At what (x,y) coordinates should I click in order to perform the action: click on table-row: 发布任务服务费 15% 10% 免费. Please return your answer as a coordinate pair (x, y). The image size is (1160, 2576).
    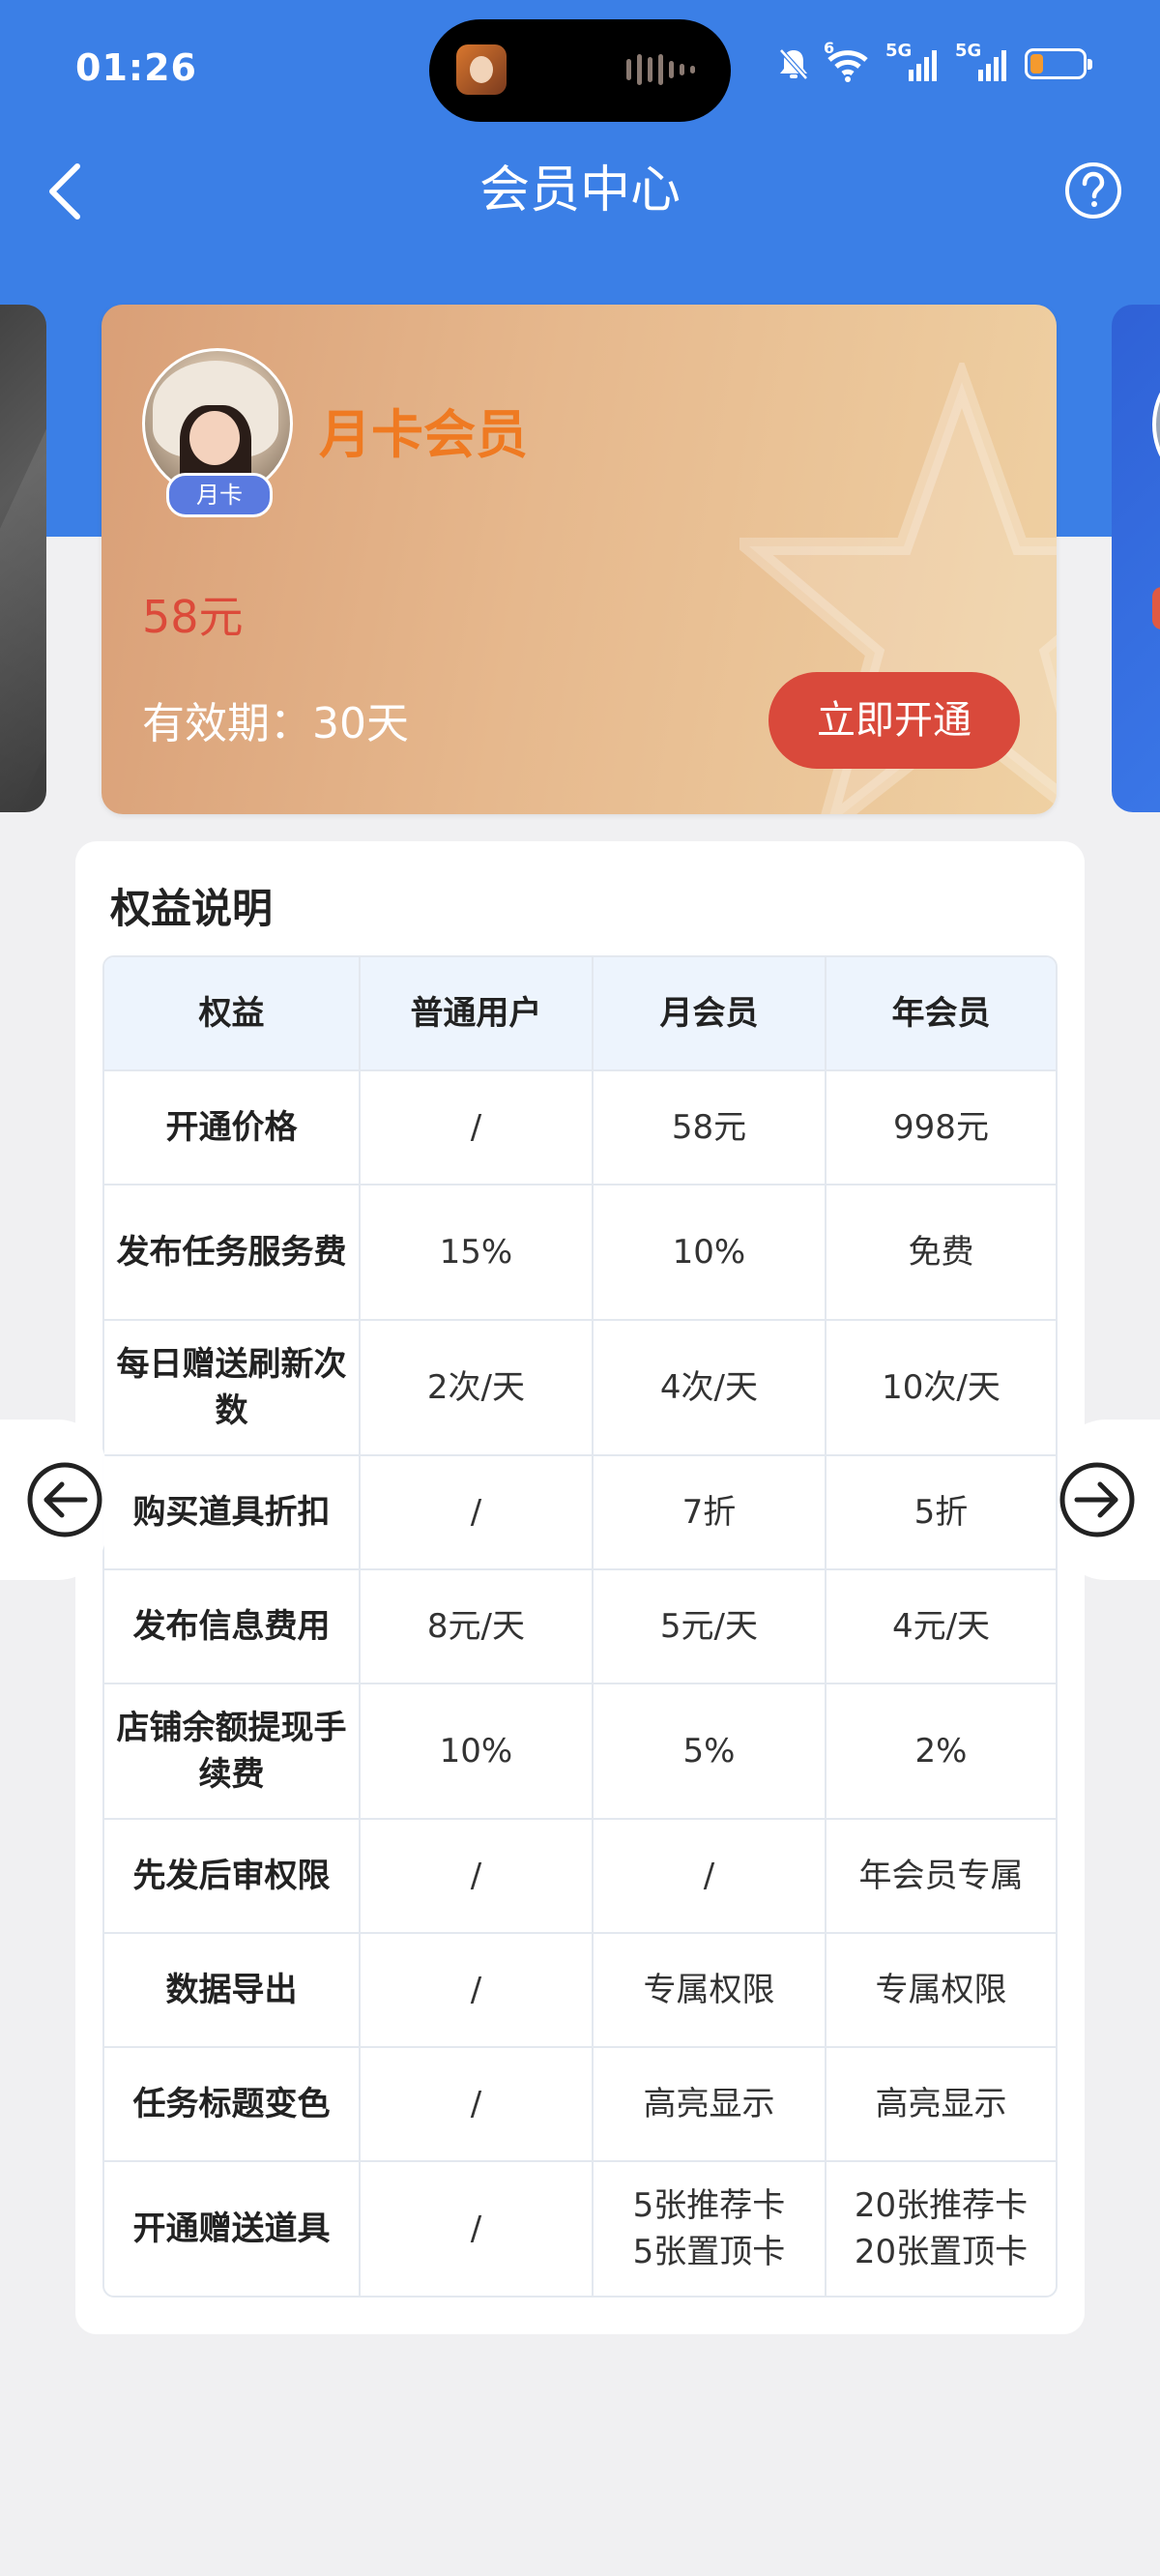
    Looking at the image, I should click on (580, 1251).